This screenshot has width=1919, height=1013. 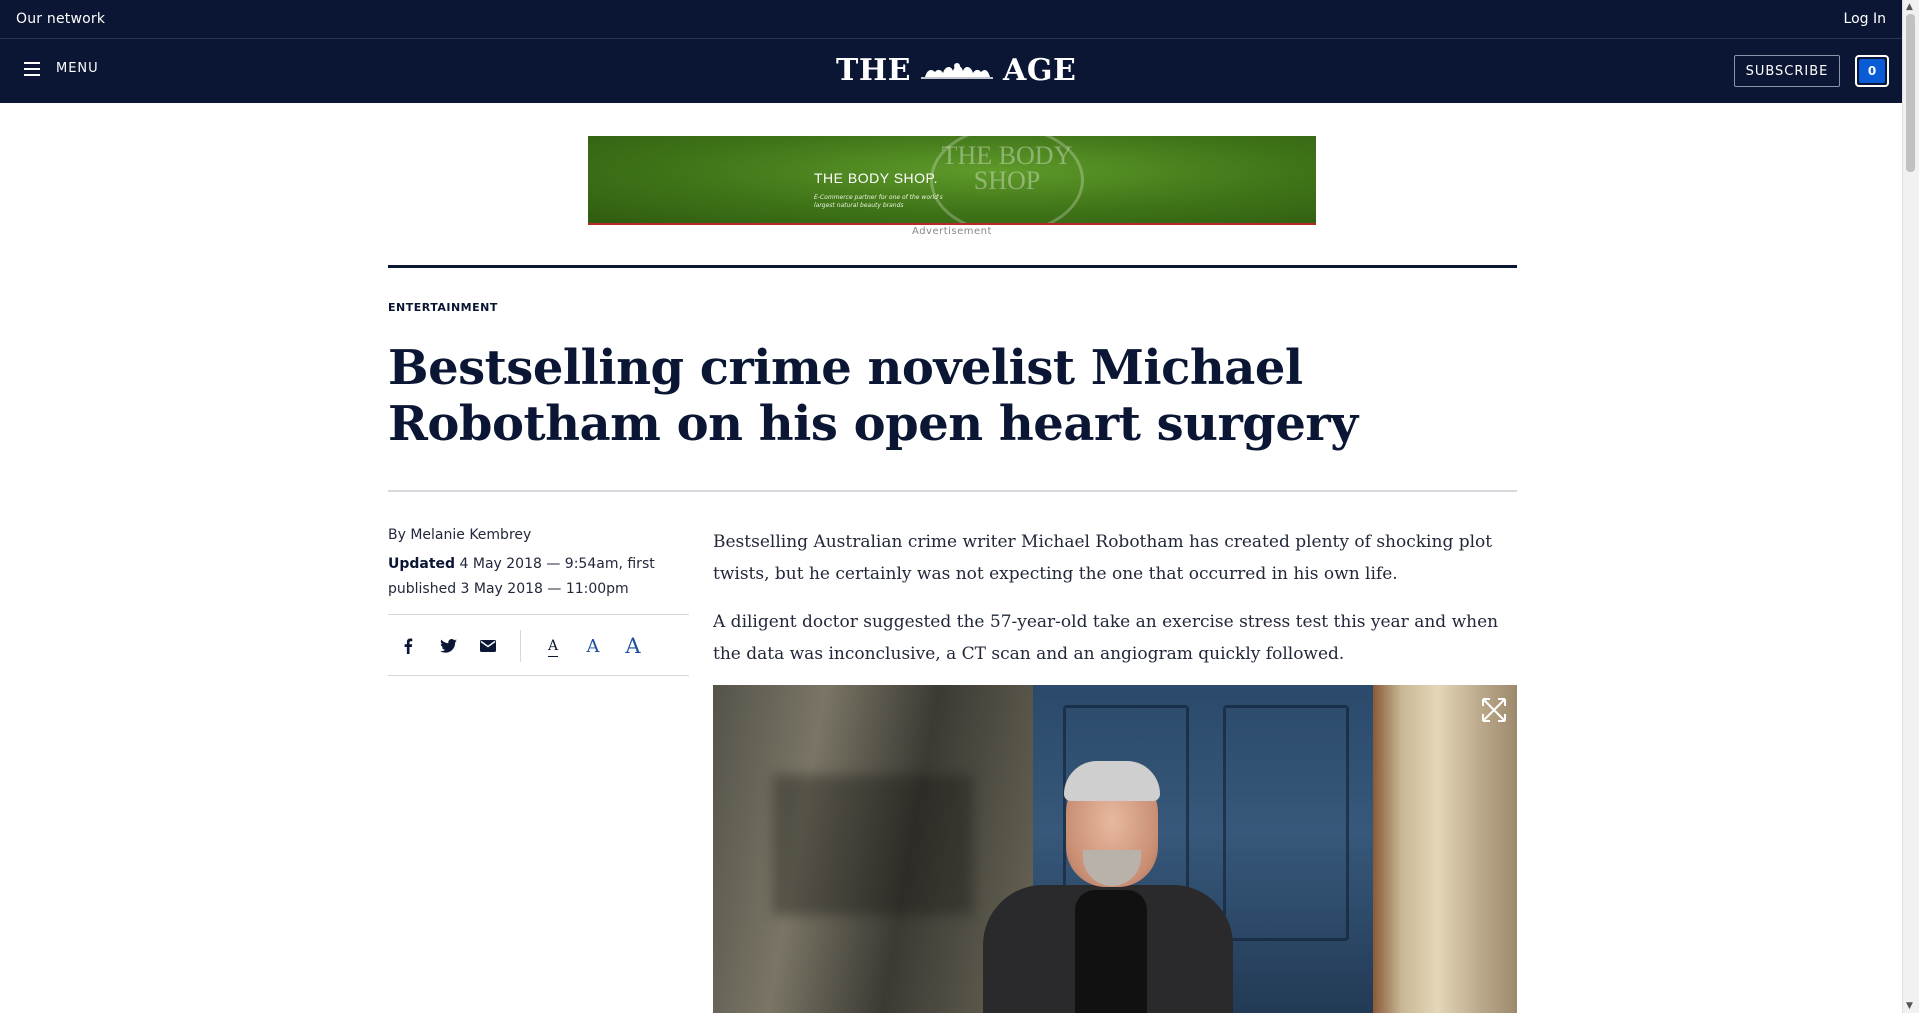 I want to click on font-size-large-button: A, so click(x=633, y=646).